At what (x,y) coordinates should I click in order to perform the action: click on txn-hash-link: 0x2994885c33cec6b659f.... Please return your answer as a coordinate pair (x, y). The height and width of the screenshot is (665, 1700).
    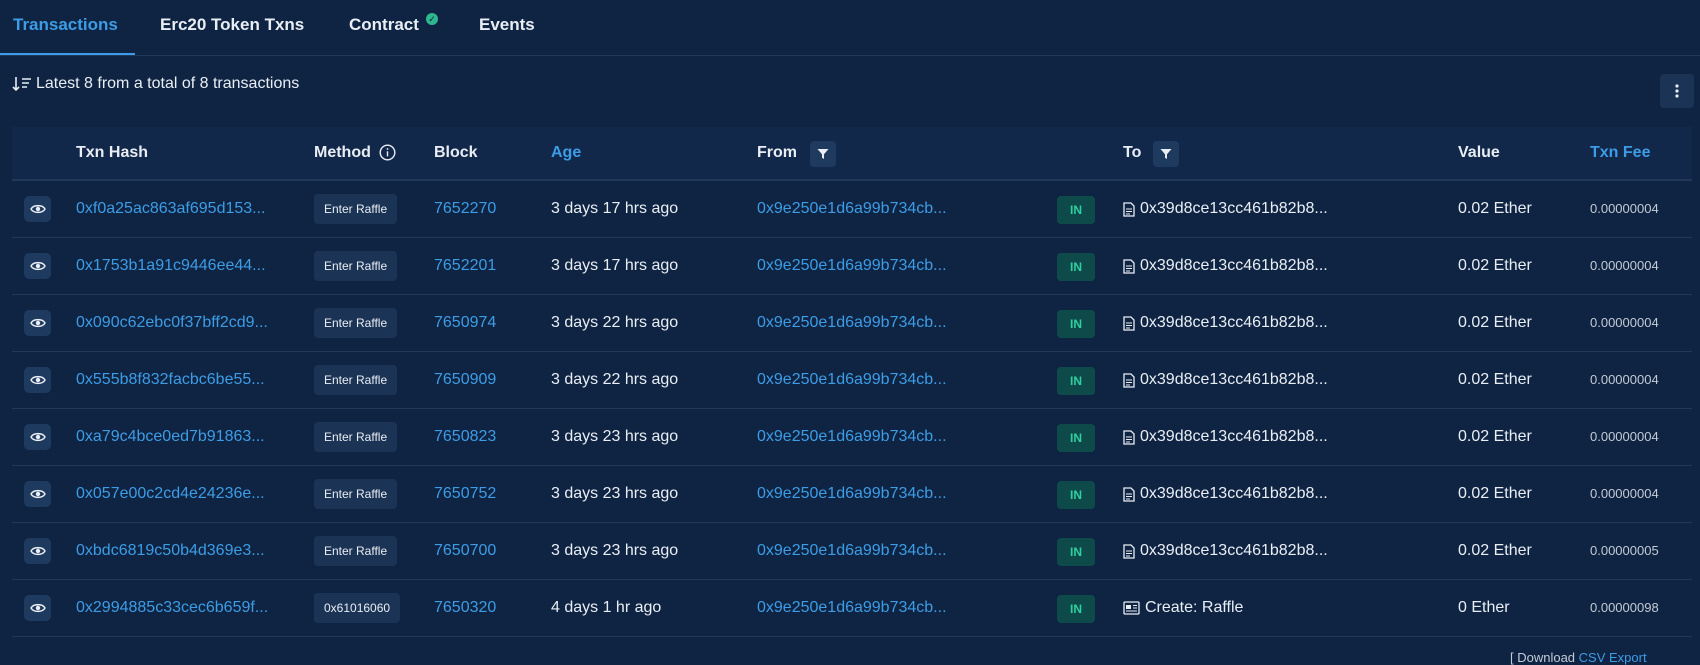
    Looking at the image, I should click on (172, 608).